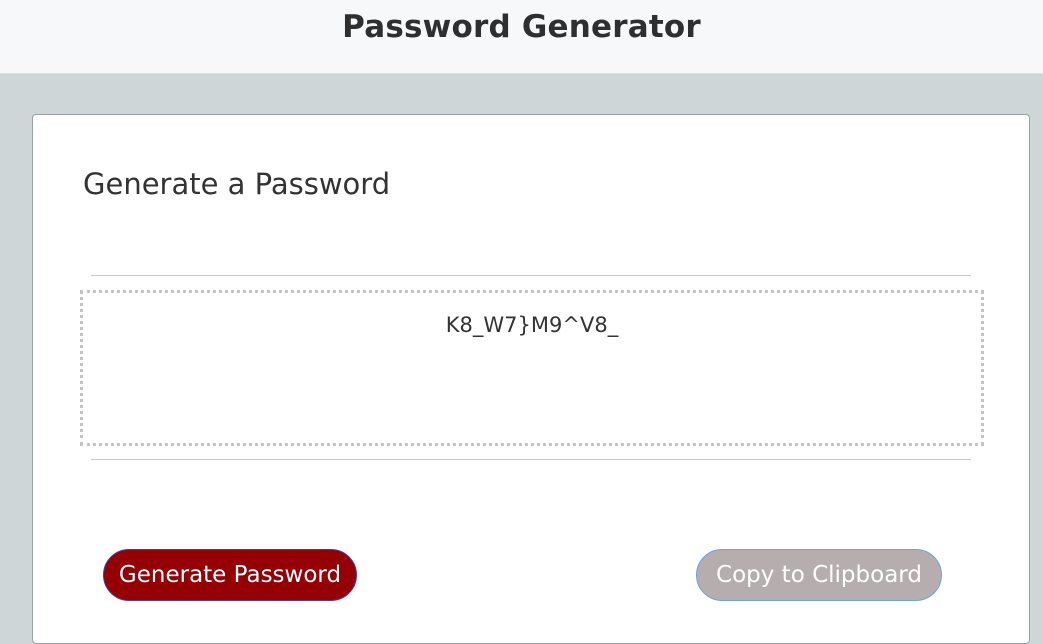 The width and height of the screenshot is (1043, 644). I want to click on app-header: Password Generator, so click(521, 37).